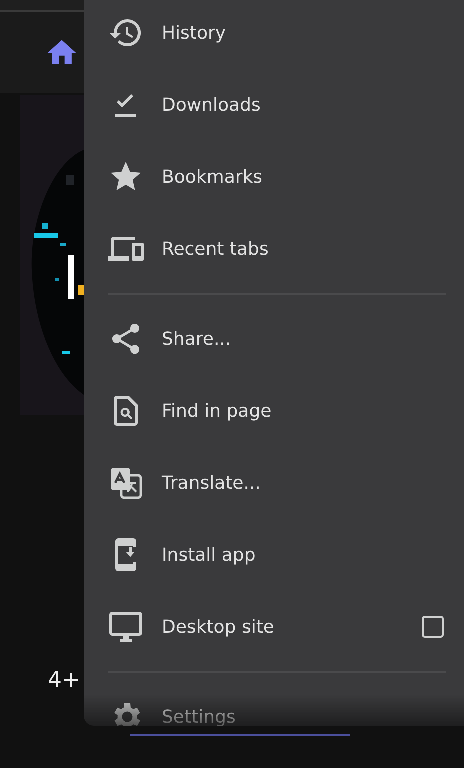  Describe the element at coordinates (274, 555) in the screenshot. I see `menu-item: Install app` at that location.